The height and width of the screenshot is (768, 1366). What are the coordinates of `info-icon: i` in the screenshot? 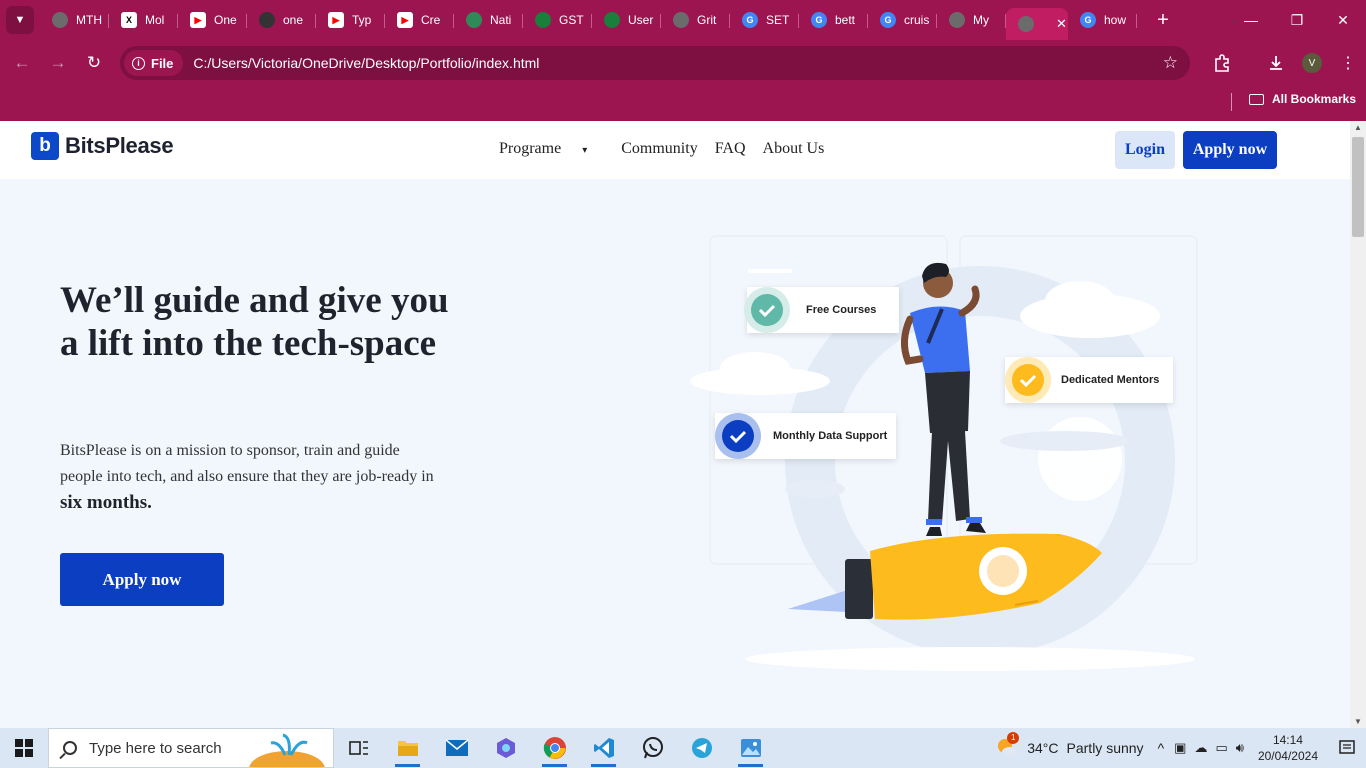 It's located at (138, 63).